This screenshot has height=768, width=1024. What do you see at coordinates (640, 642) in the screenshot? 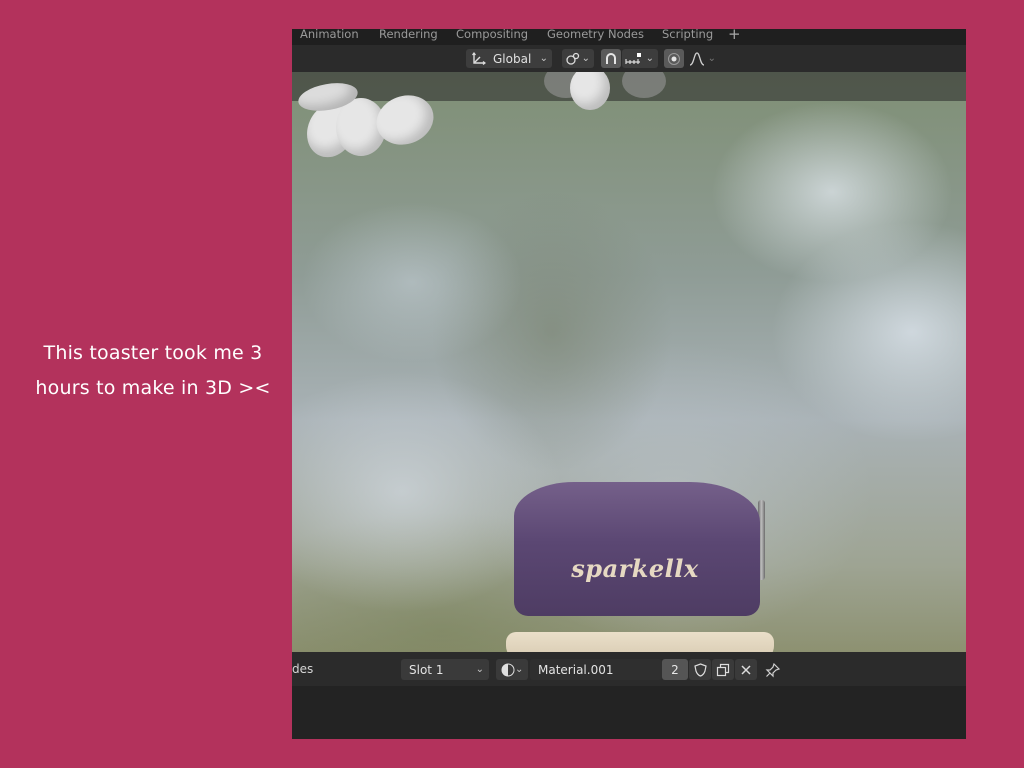
I see `toaster-base` at bounding box center [640, 642].